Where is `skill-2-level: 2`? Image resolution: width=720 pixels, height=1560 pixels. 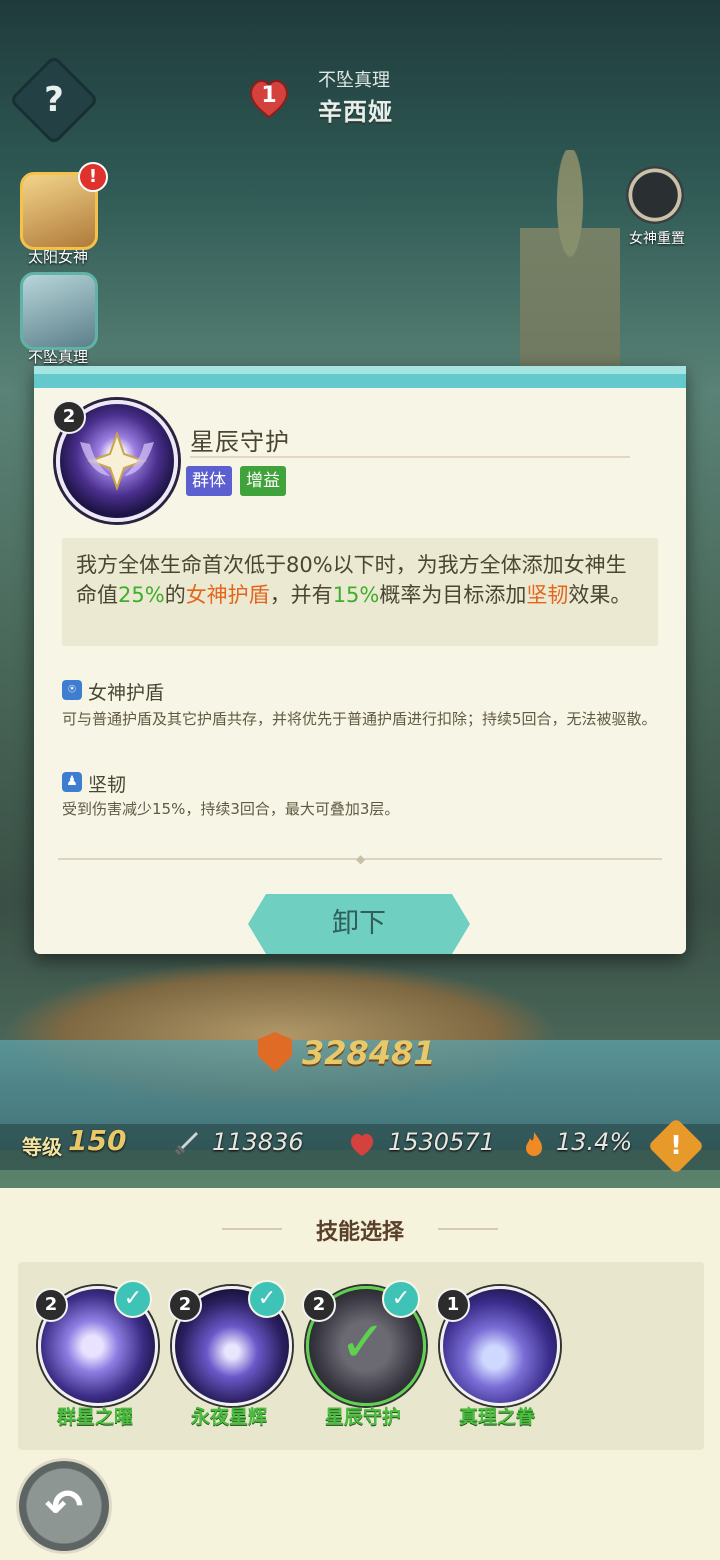 skill-2-level: 2 is located at coordinates (185, 1305).